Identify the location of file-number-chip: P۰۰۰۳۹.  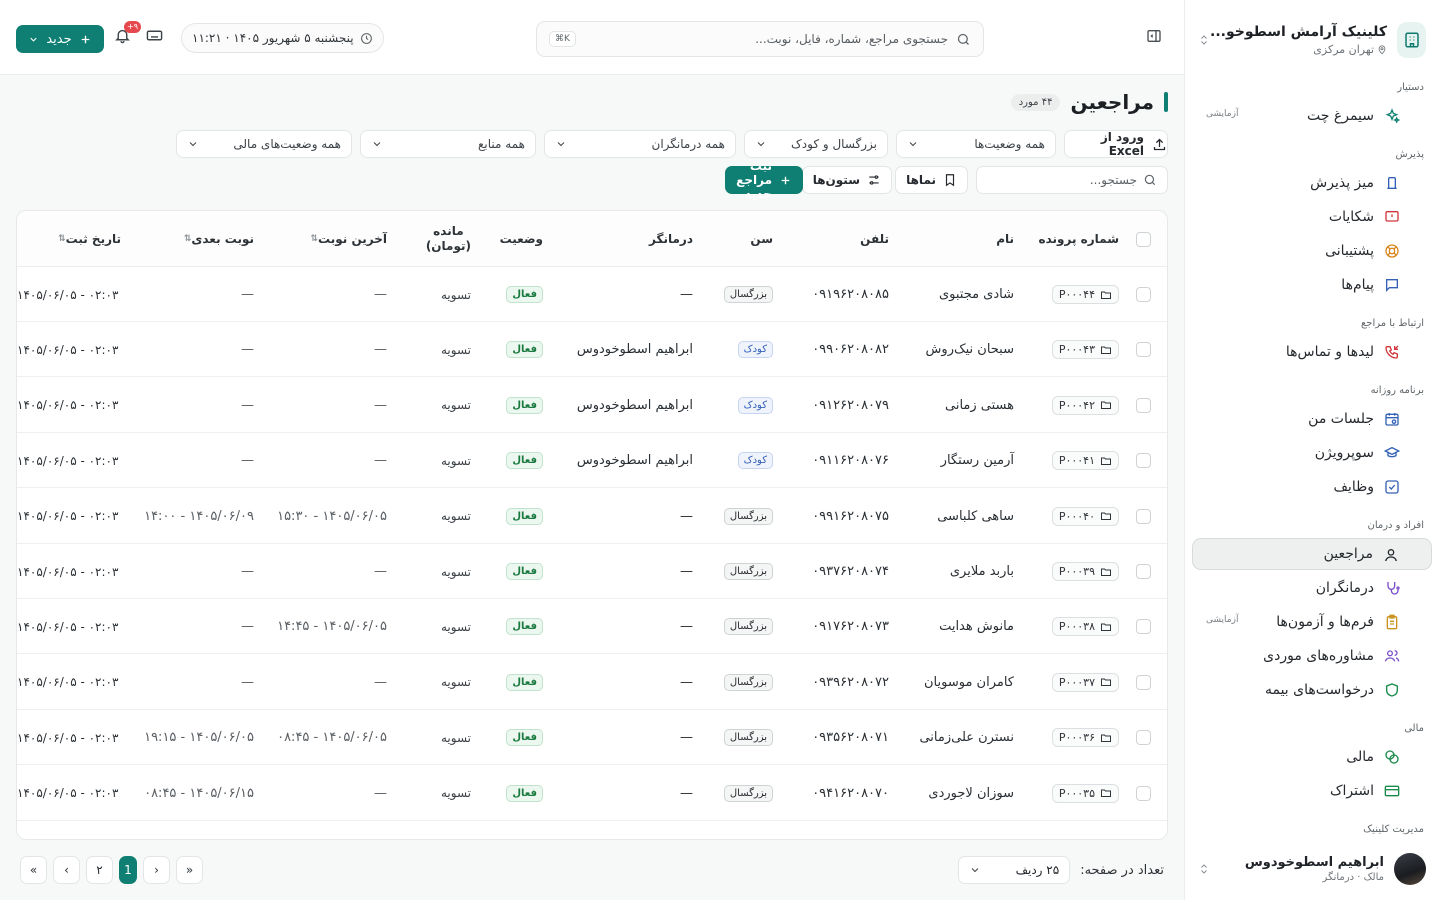
(1085, 571).